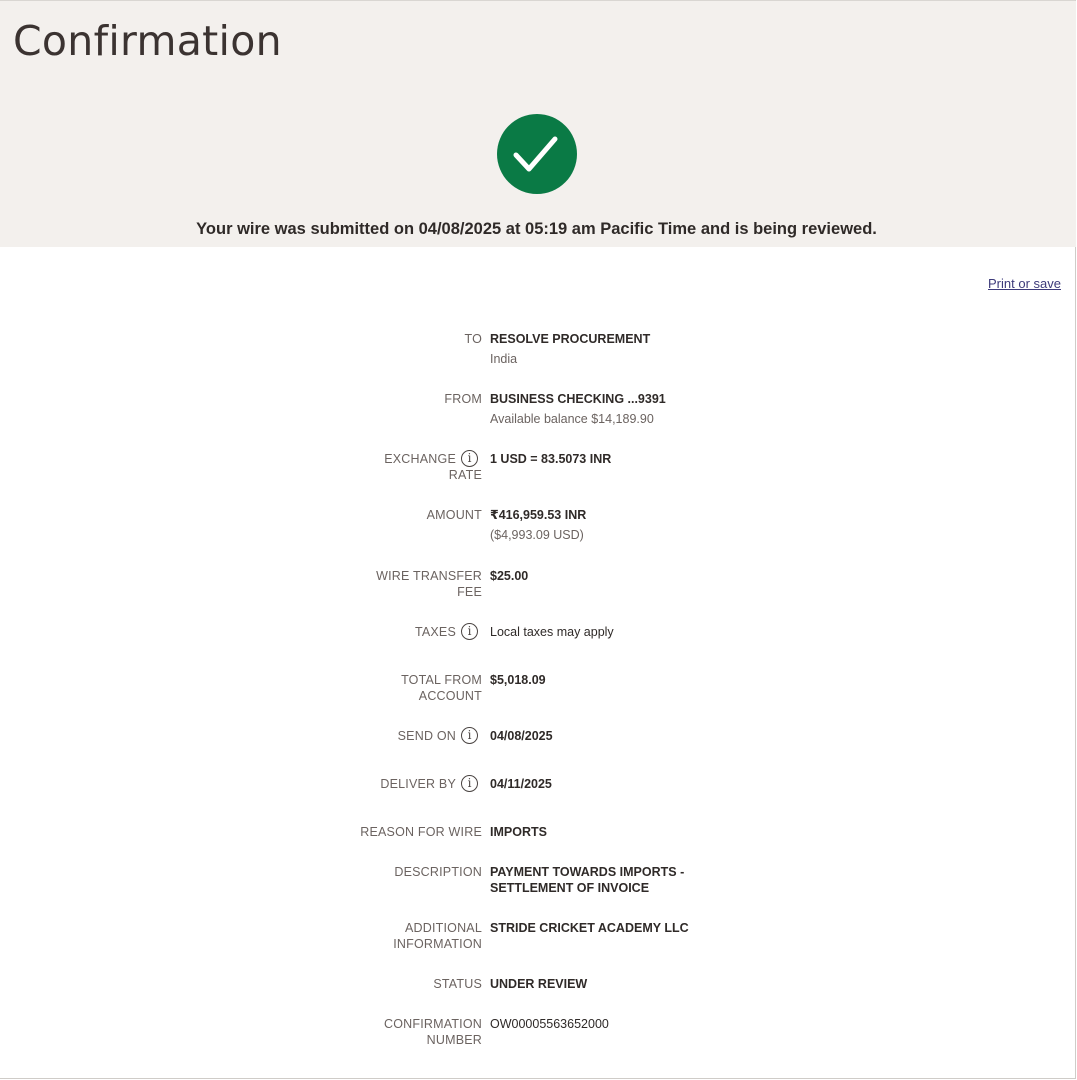 The image size is (1077, 1080). What do you see at coordinates (521, 736) in the screenshot?
I see `send-on-value: 04/08/2025` at bounding box center [521, 736].